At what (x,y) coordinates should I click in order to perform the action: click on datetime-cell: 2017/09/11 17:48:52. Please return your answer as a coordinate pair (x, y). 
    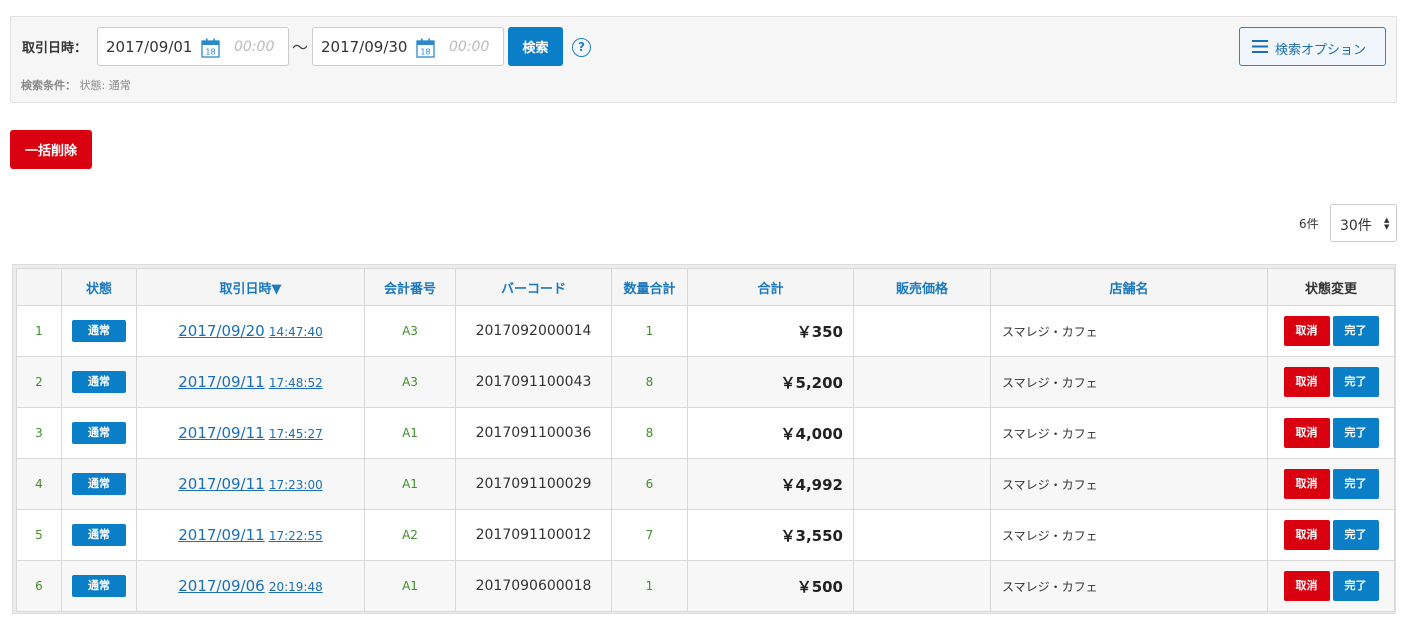
    Looking at the image, I should click on (250, 382).